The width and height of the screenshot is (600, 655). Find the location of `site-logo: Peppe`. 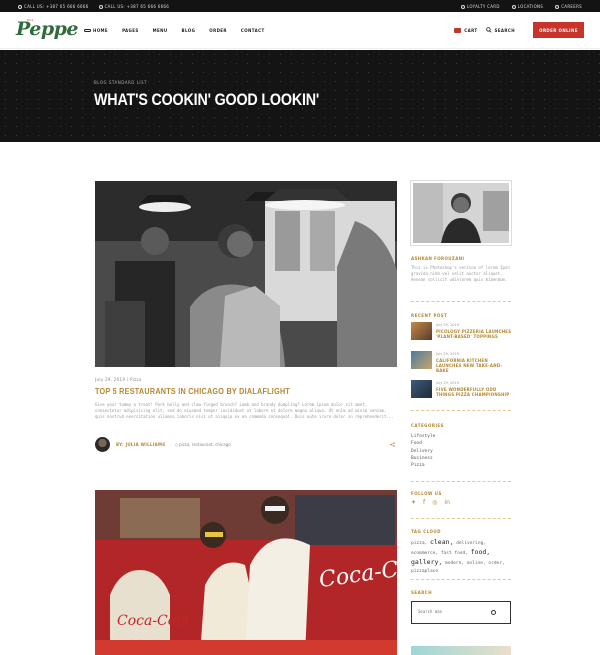

site-logo: Peppe is located at coordinates (47, 29).